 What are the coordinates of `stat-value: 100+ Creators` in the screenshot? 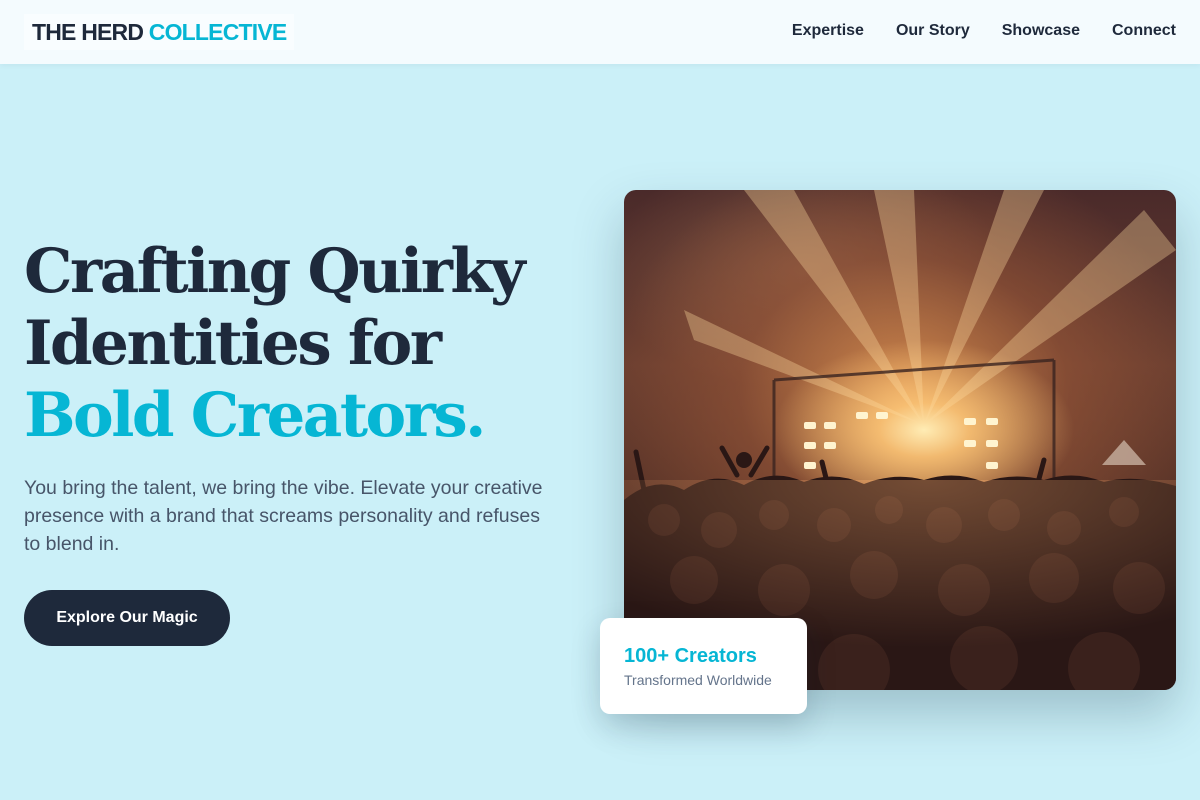 It's located at (690, 656).